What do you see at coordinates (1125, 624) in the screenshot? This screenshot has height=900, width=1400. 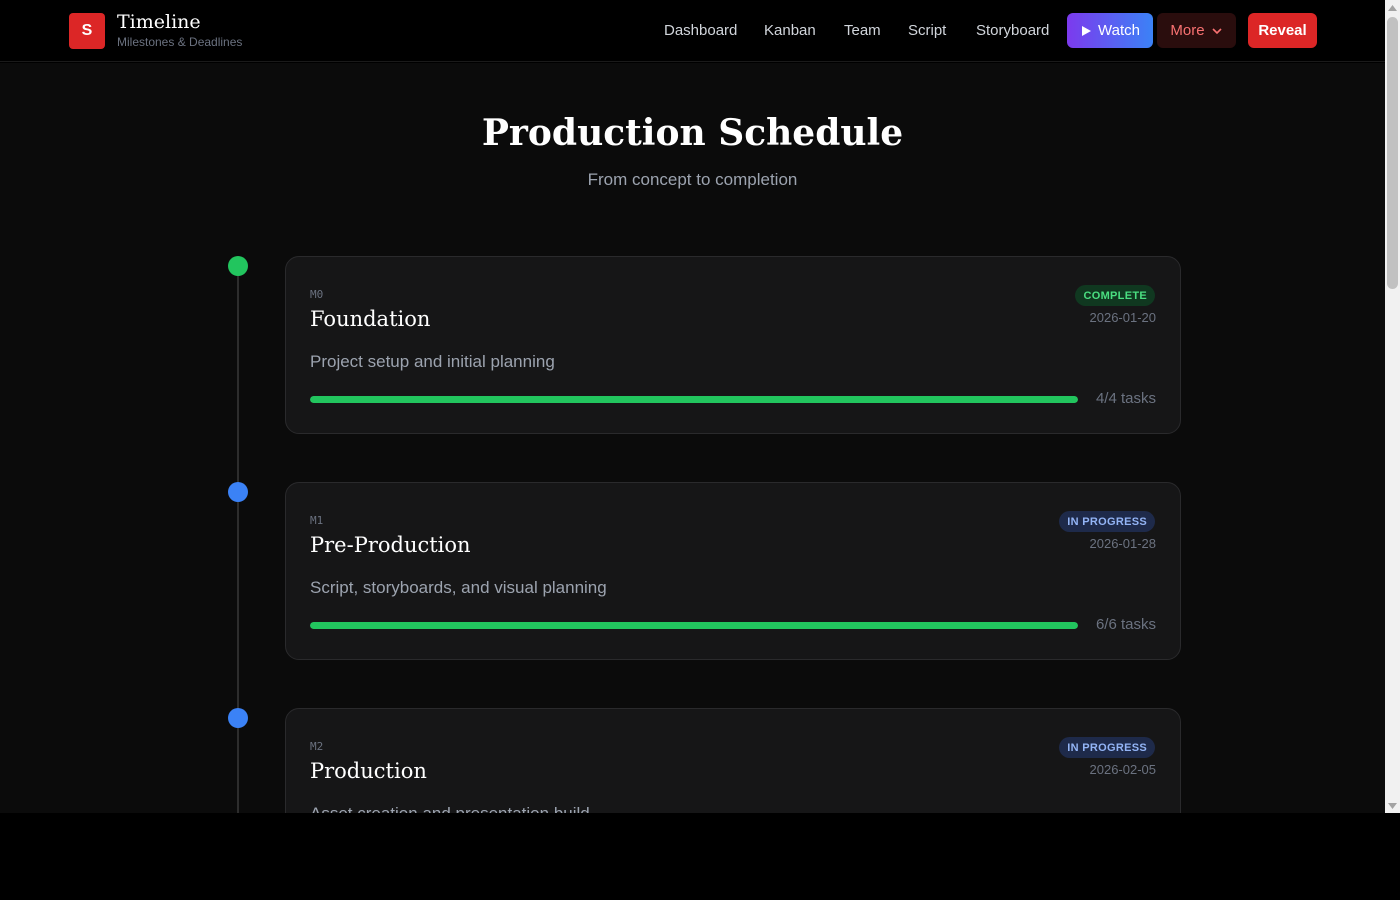 I see `tasks-count: 6/6 tasks` at bounding box center [1125, 624].